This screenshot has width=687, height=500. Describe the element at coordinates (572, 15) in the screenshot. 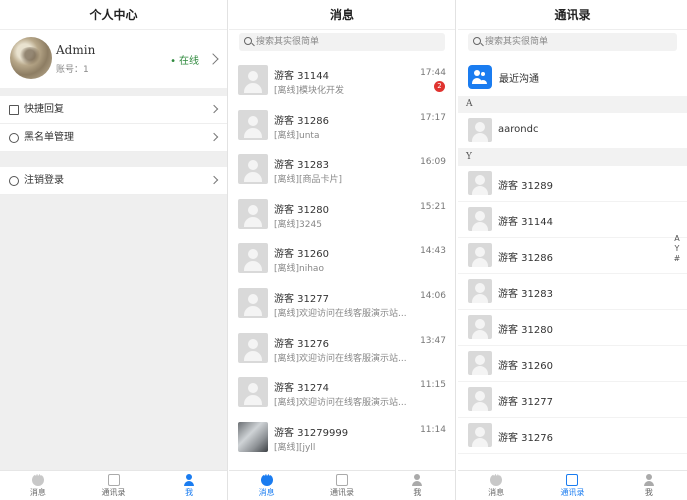

I see `contacts-title: 通讯录` at that location.